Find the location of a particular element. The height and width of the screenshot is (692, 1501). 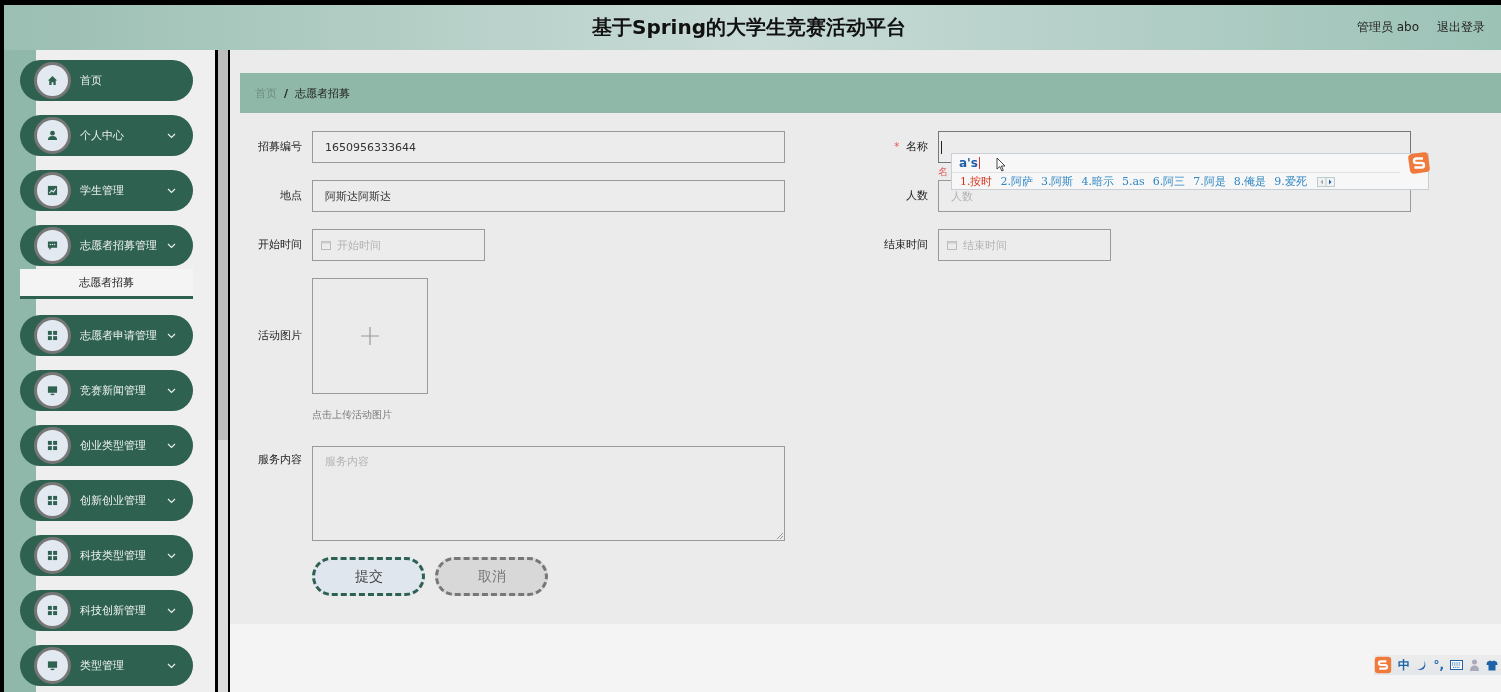

input-field: 1650956333644 is located at coordinates (548, 147).